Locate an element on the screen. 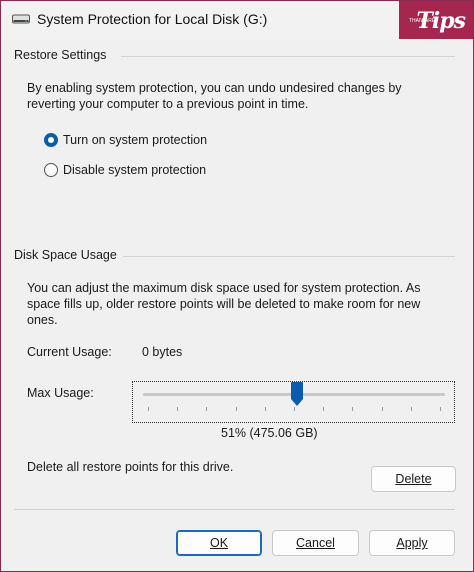  delete-button-label: Delete is located at coordinates (413, 479).